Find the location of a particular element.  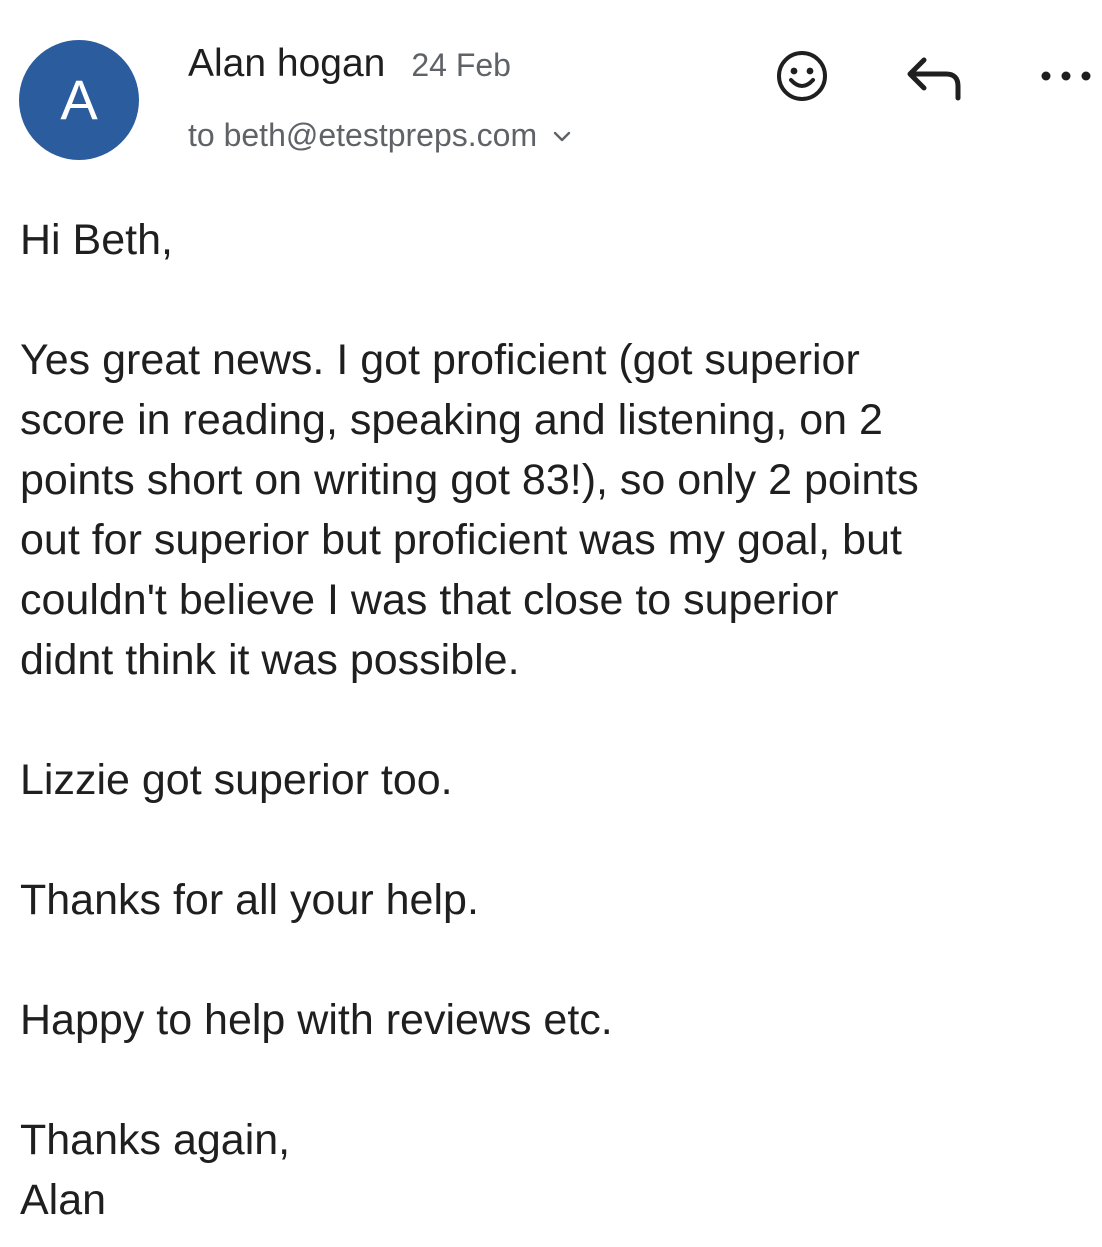

paragraph-line: didnt think it was possible. is located at coordinates (270, 660).